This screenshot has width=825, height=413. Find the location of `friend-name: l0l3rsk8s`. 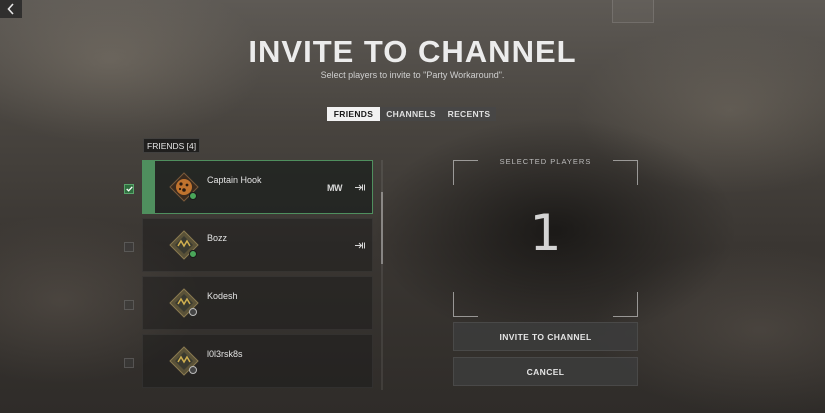

friend-name: l0l3rsk8s is located at coordinates (225, 354).